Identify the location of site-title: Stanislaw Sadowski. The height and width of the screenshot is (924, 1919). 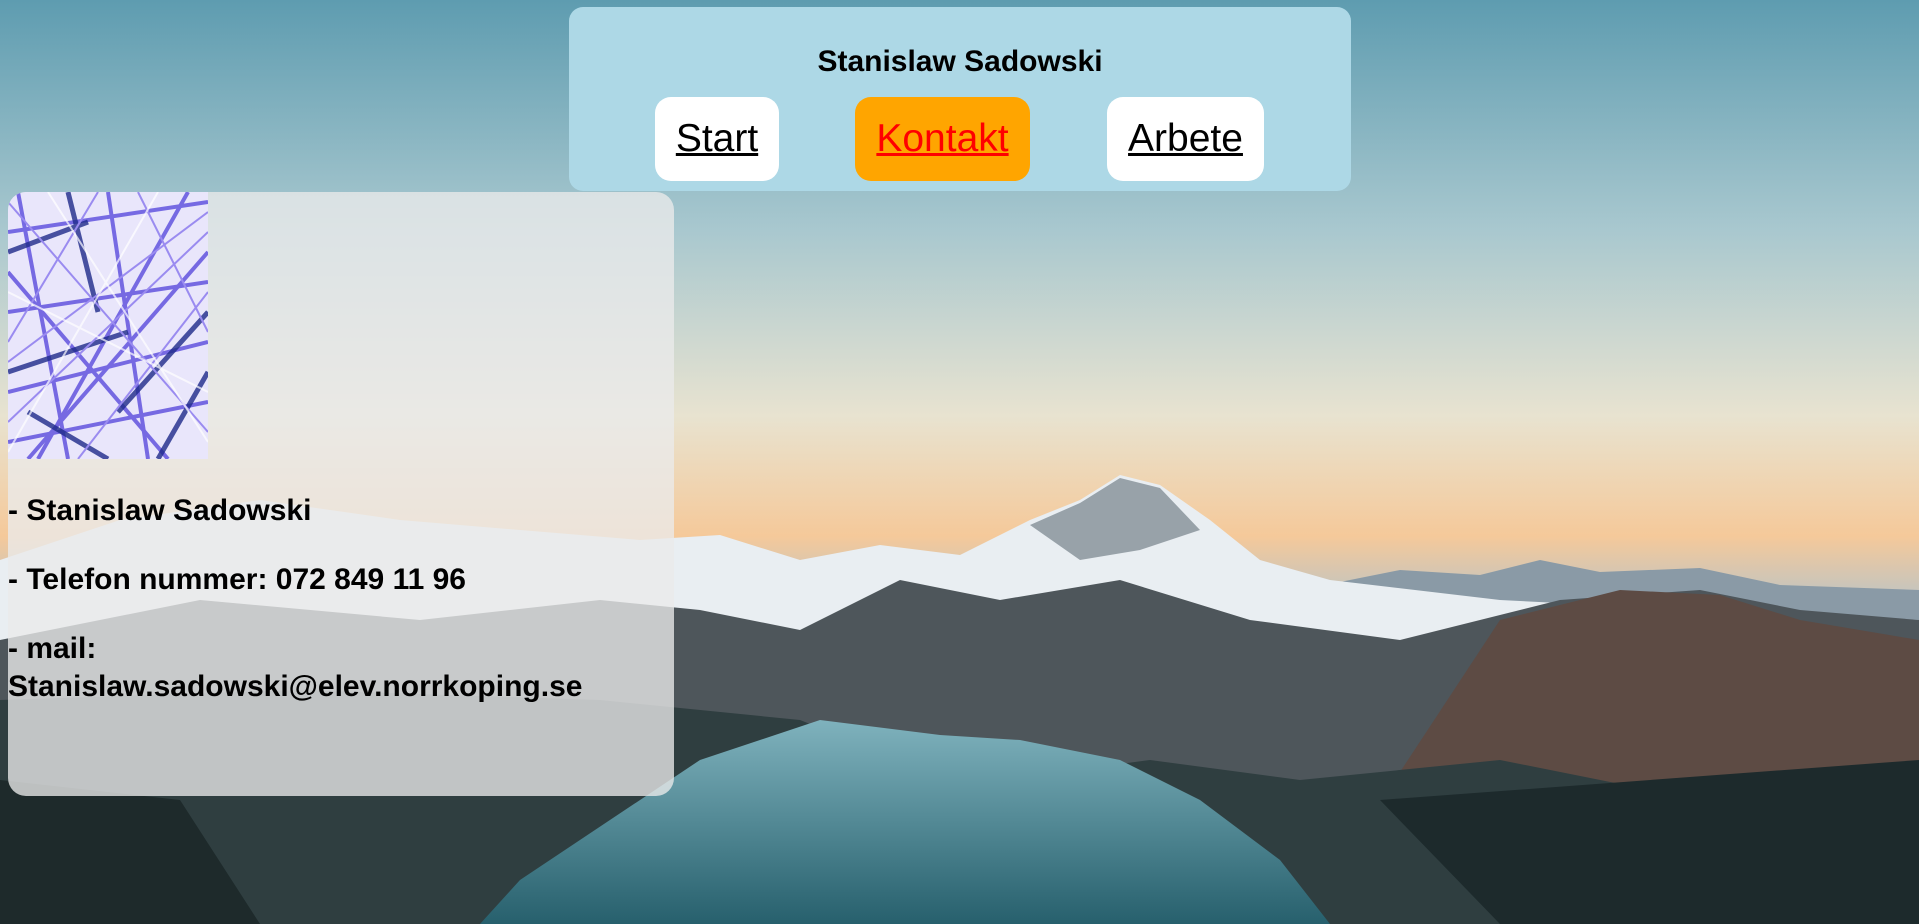
(960, 61).